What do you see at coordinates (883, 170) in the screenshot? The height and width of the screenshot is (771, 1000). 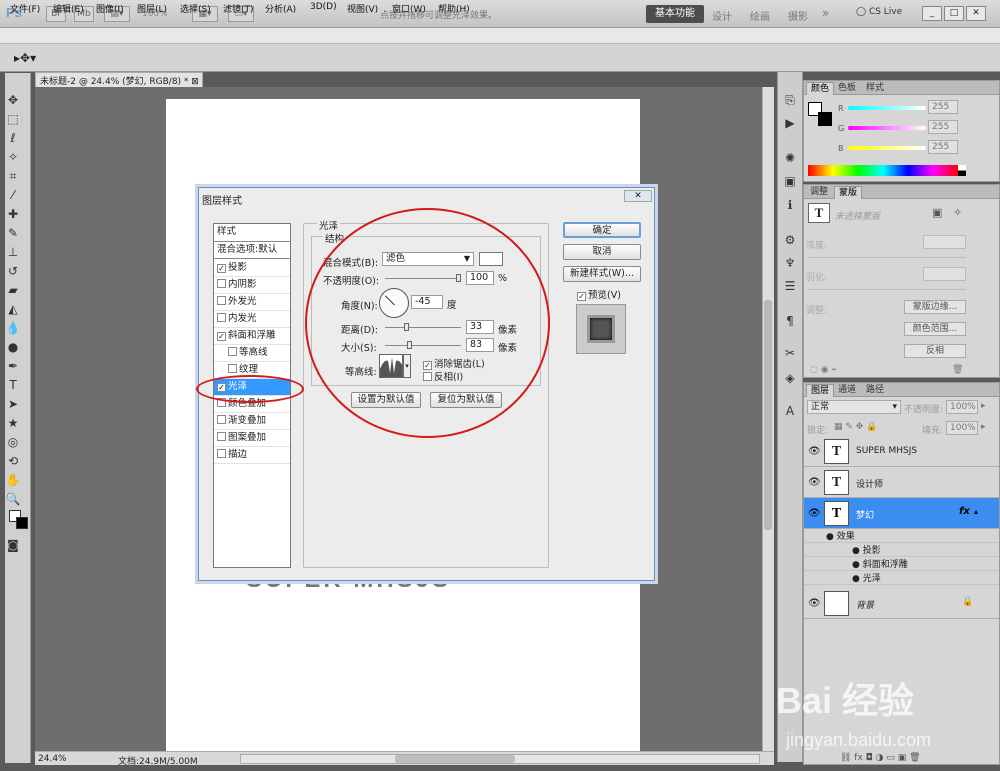 I see `color-spectrum-ramp` at bounding box center [883, 170].